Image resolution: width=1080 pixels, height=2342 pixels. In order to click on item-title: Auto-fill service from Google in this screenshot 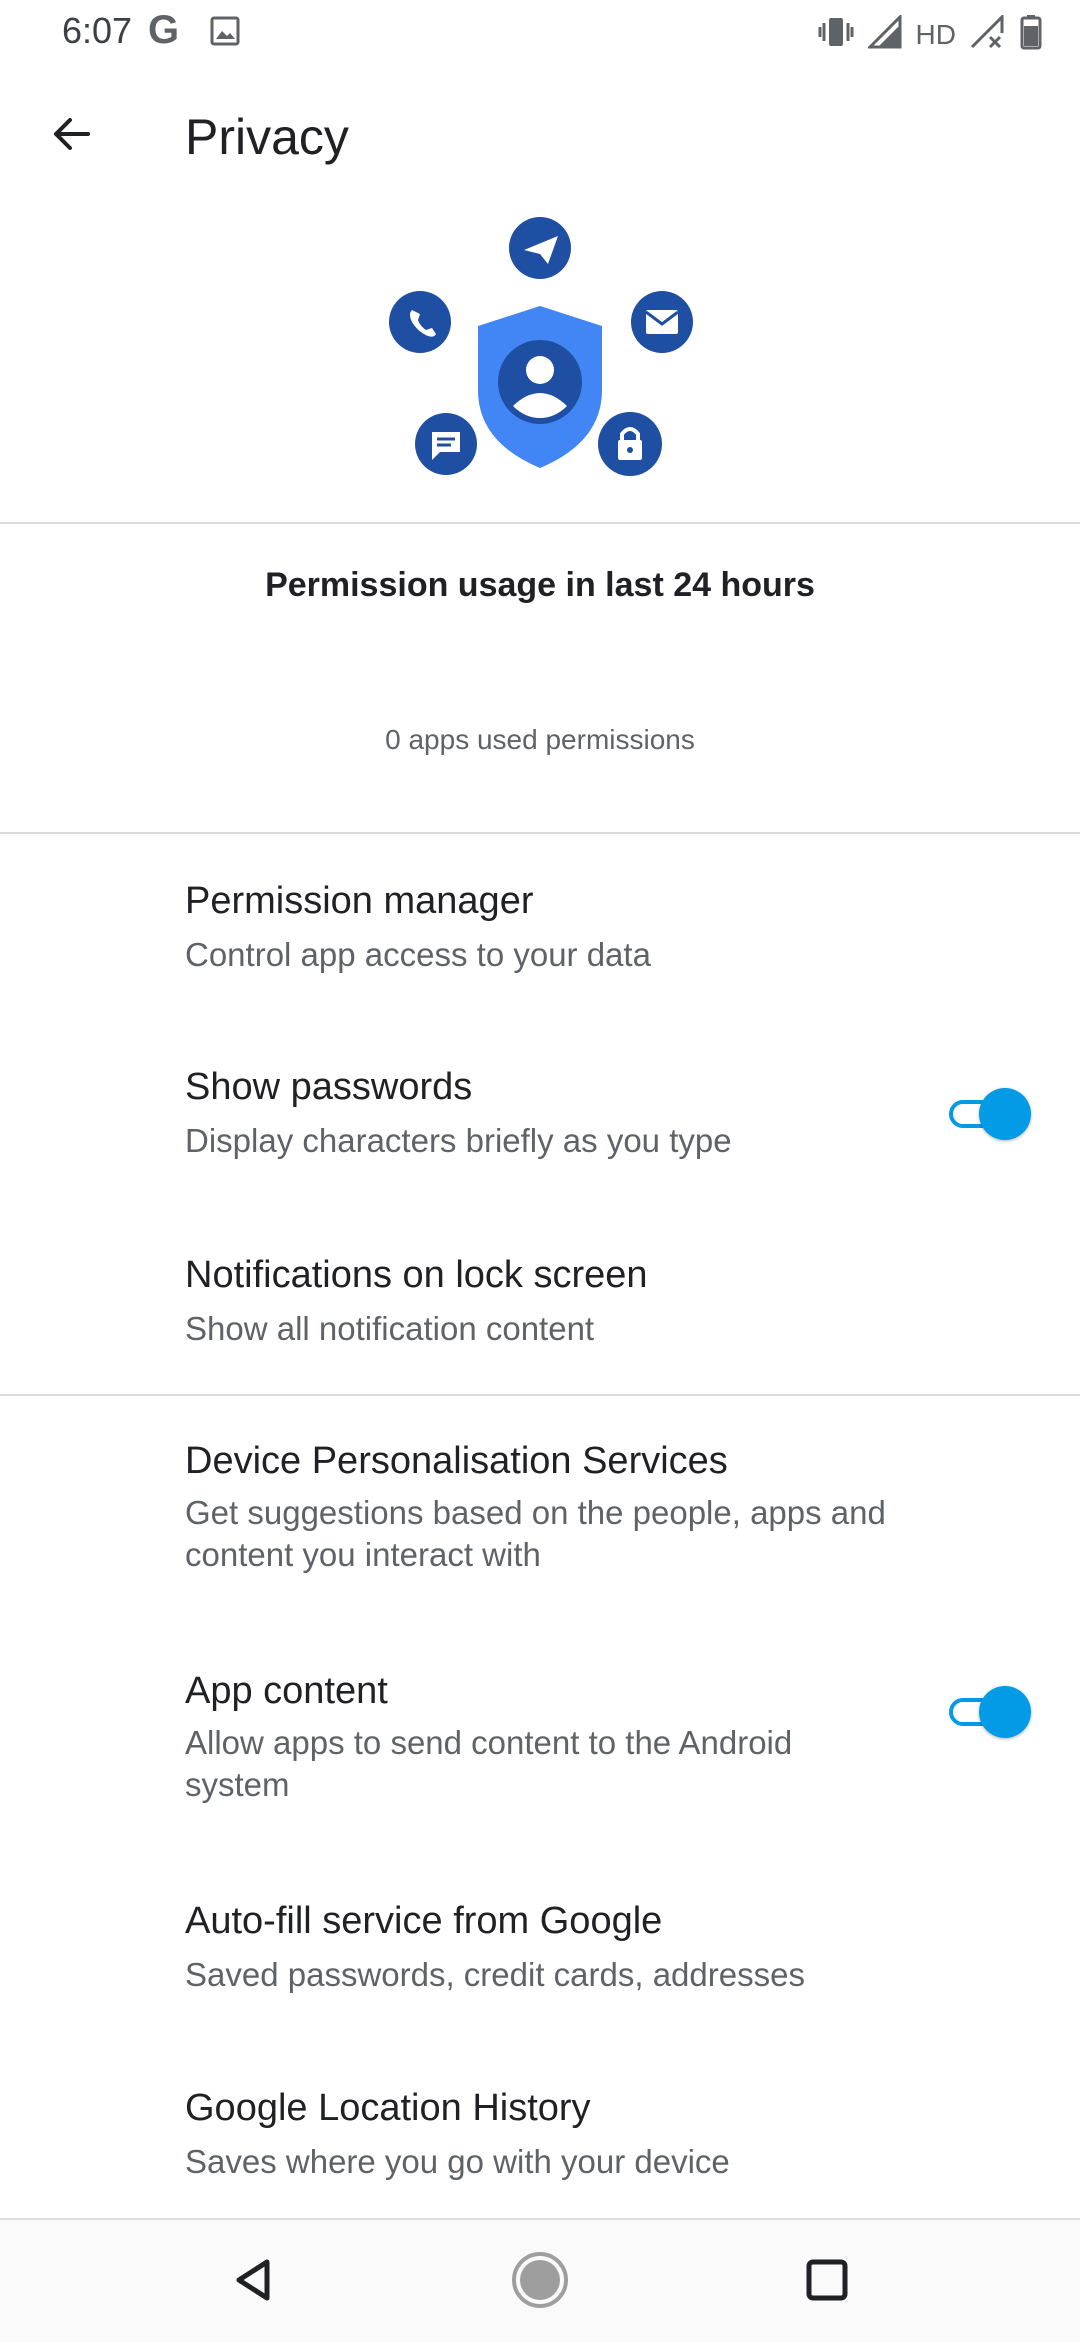, I will do `click(424, 1921)`.